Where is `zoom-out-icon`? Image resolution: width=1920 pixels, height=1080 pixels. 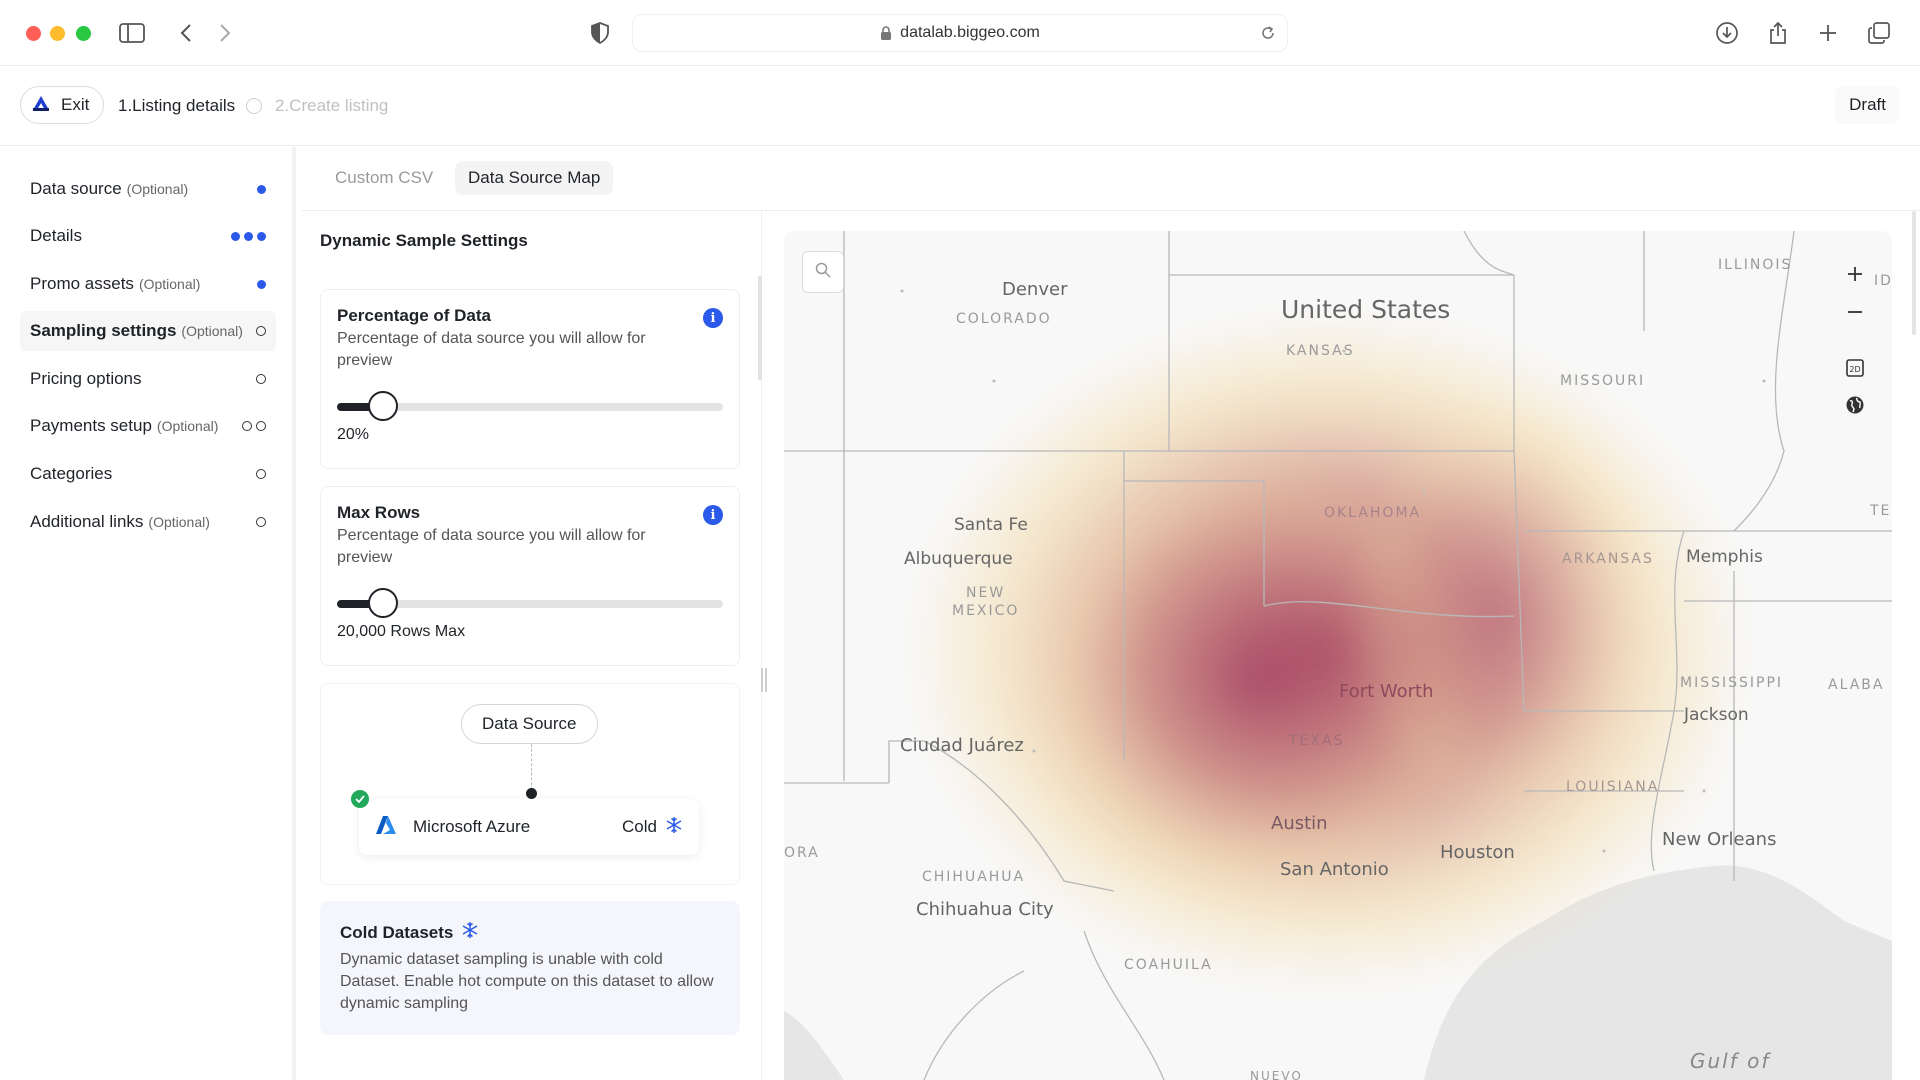
zoom-out-icon is located at coordinates (1855, 312).